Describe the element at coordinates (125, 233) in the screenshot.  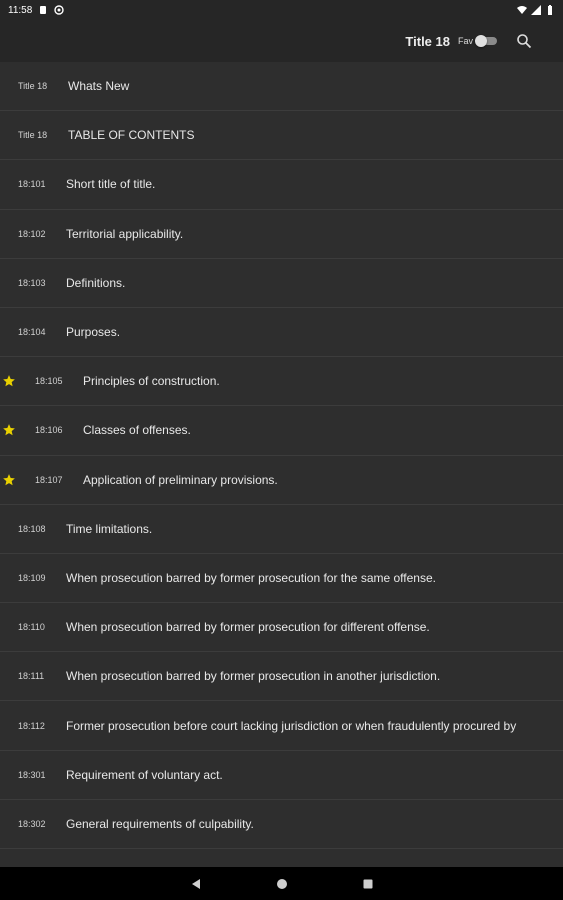
I see `section-title: Territorial applicability.` at that location.